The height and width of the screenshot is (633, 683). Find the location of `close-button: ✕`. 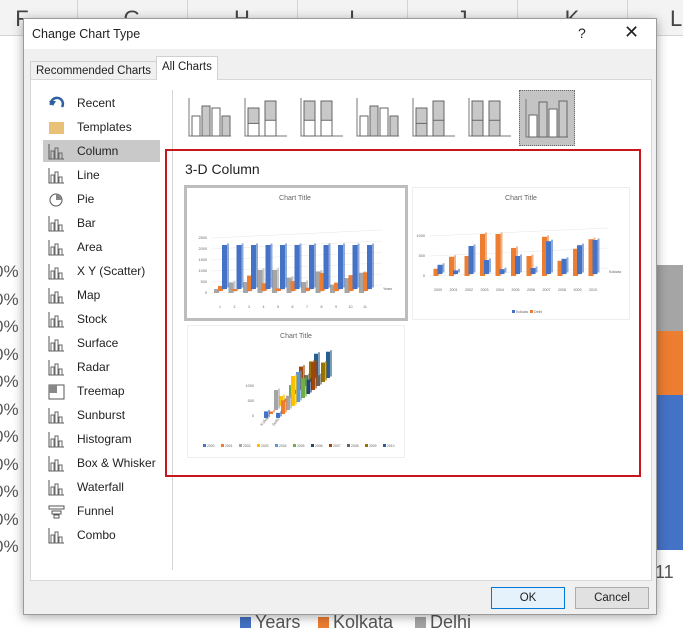

close-button: ✕ is located at coordinates (631, 32).